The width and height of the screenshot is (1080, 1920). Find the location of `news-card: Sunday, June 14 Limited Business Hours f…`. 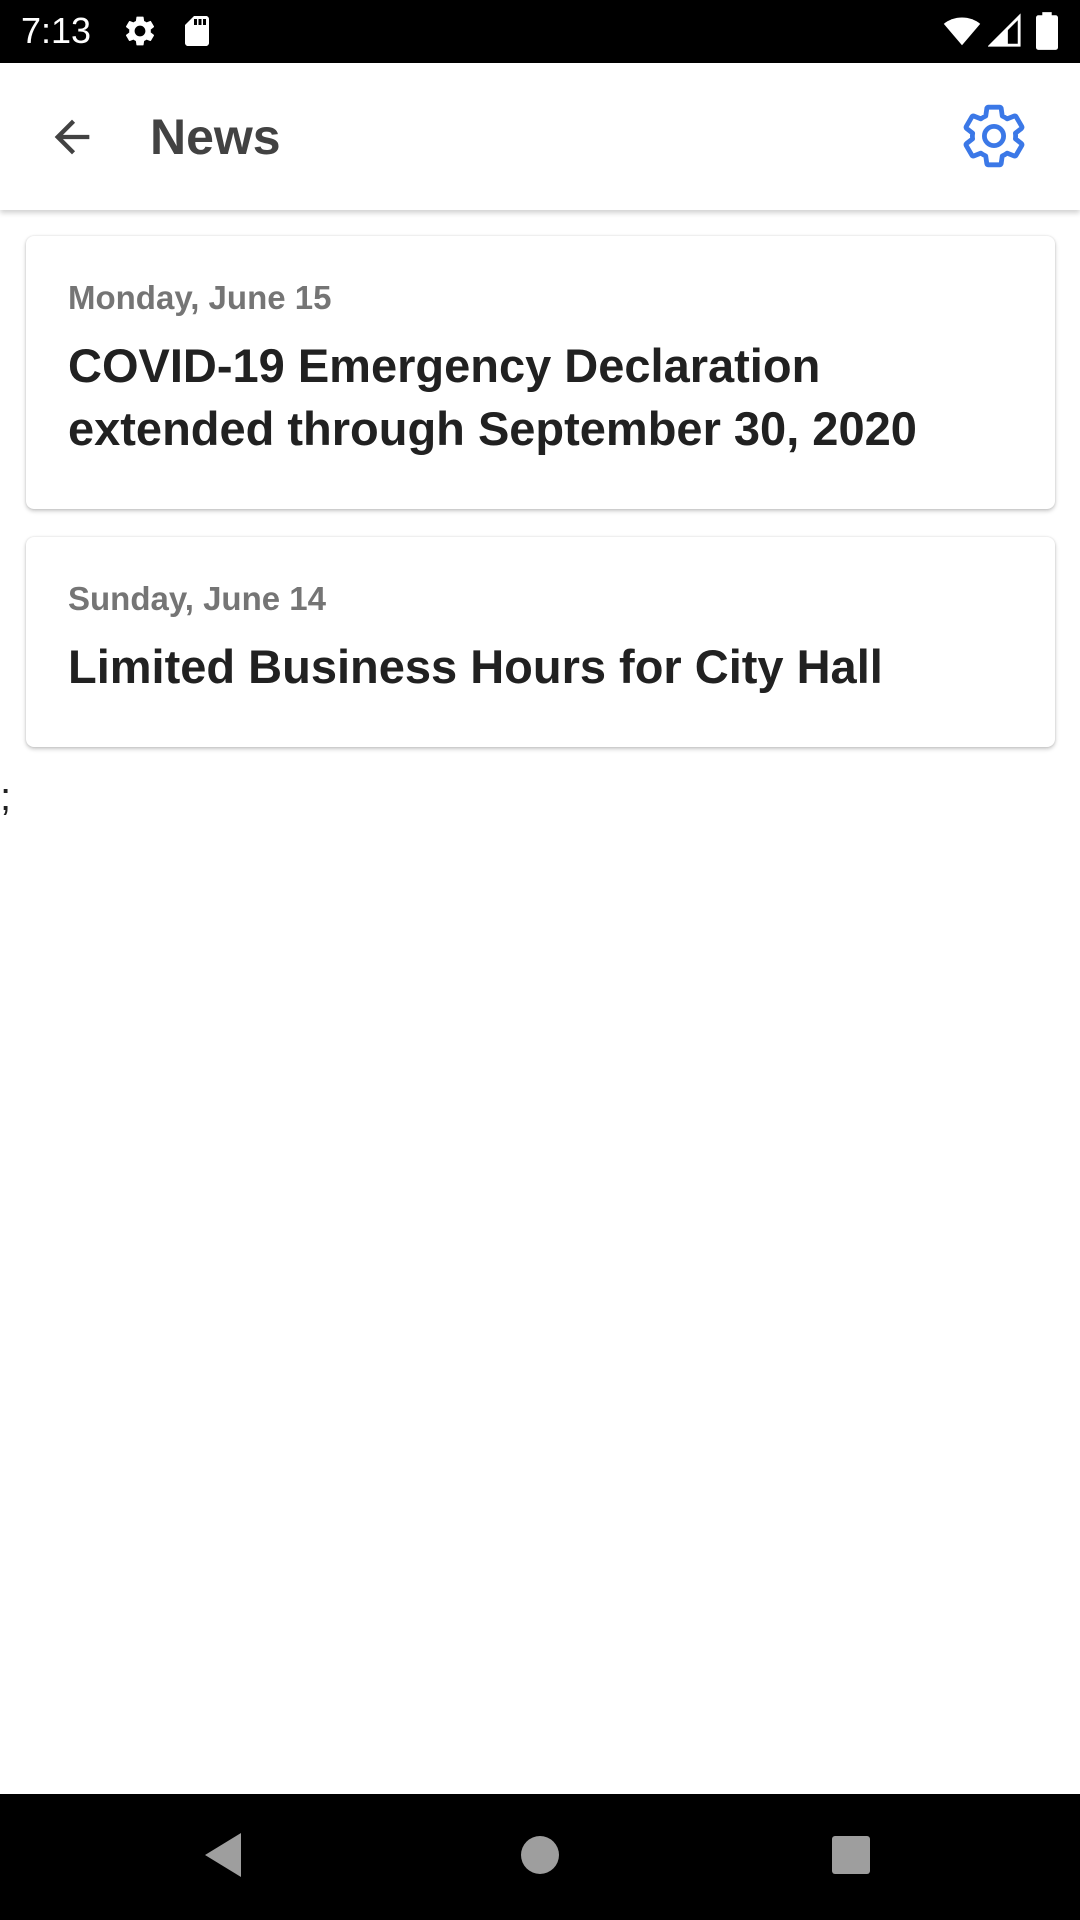

news-card: Sunday, June 14 Limited Business Hours f… is located at coordinates (540, 642).